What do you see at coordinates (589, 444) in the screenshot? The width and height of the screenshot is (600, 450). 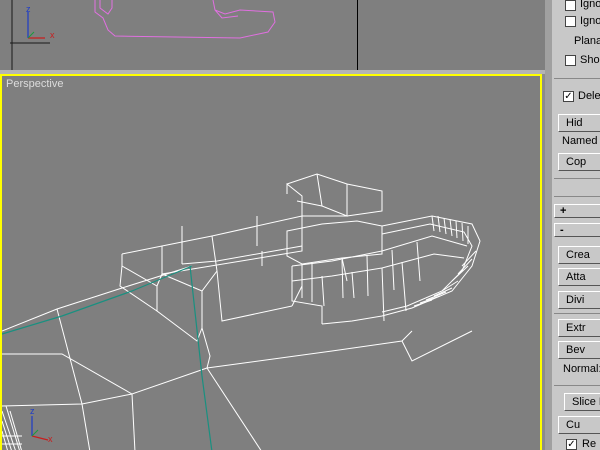 I see `refine-label: Re` at bounding box center [589, 444].